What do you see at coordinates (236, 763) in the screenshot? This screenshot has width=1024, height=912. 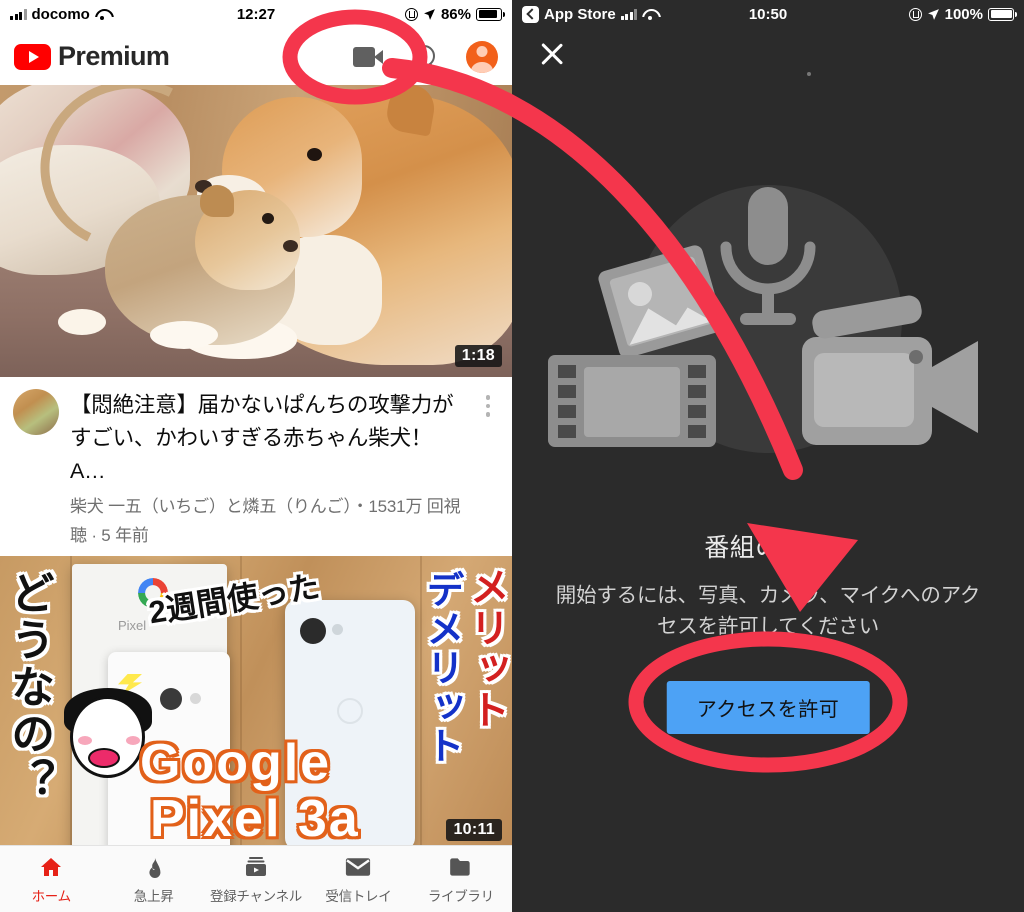 I see `overlay-text-google: Google` at bounding box center [236, 763].